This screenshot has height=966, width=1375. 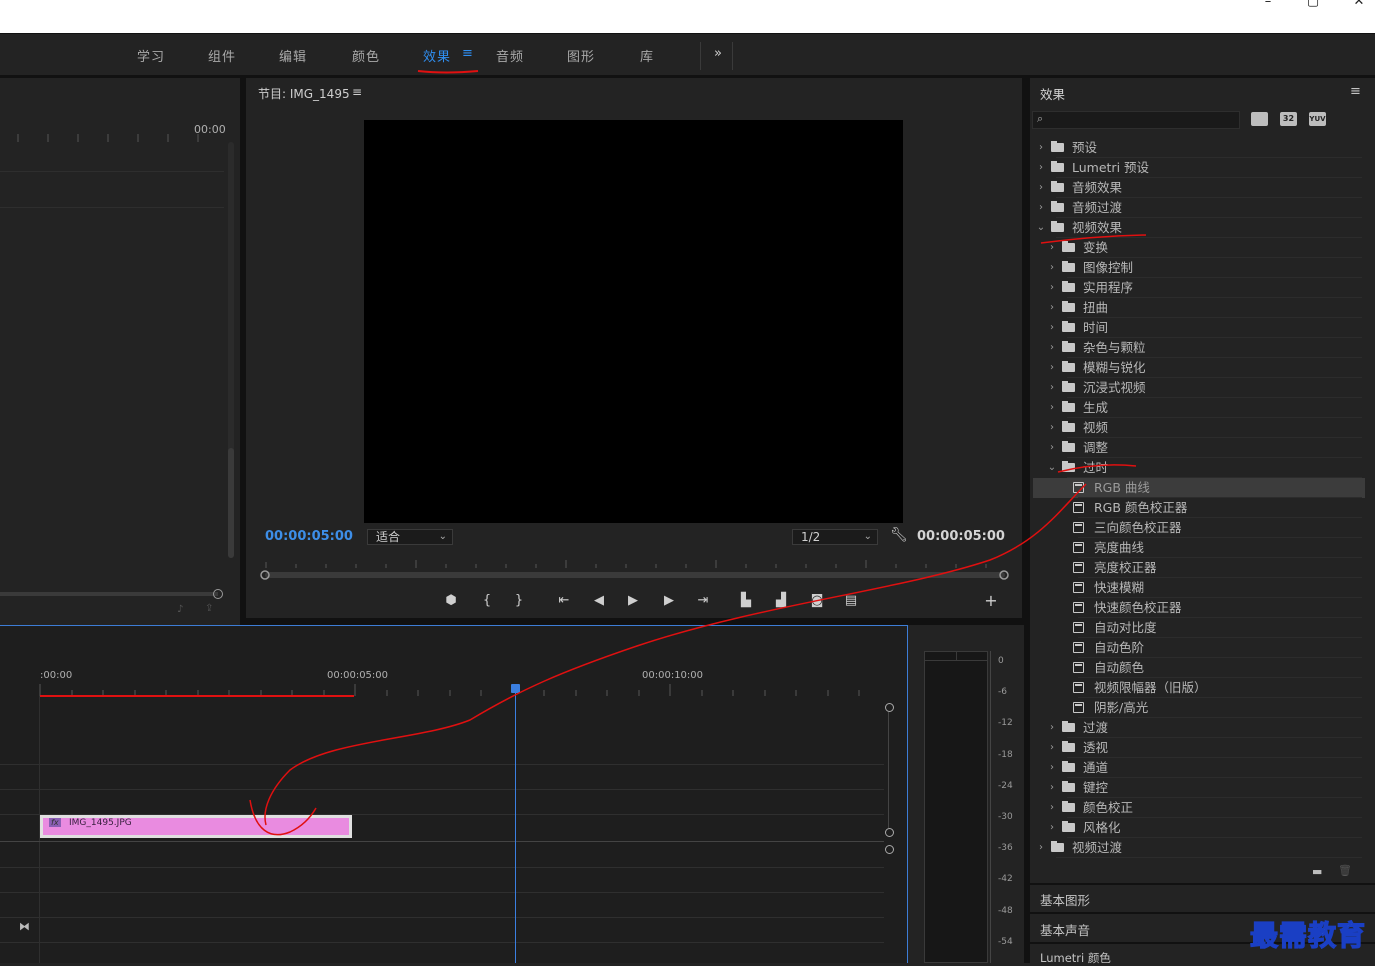 What do you see at coordinates (1199, 288) in the screenshot?
I see `effects-tree-item: › 实用程序` at bounding box center [1199, 288].